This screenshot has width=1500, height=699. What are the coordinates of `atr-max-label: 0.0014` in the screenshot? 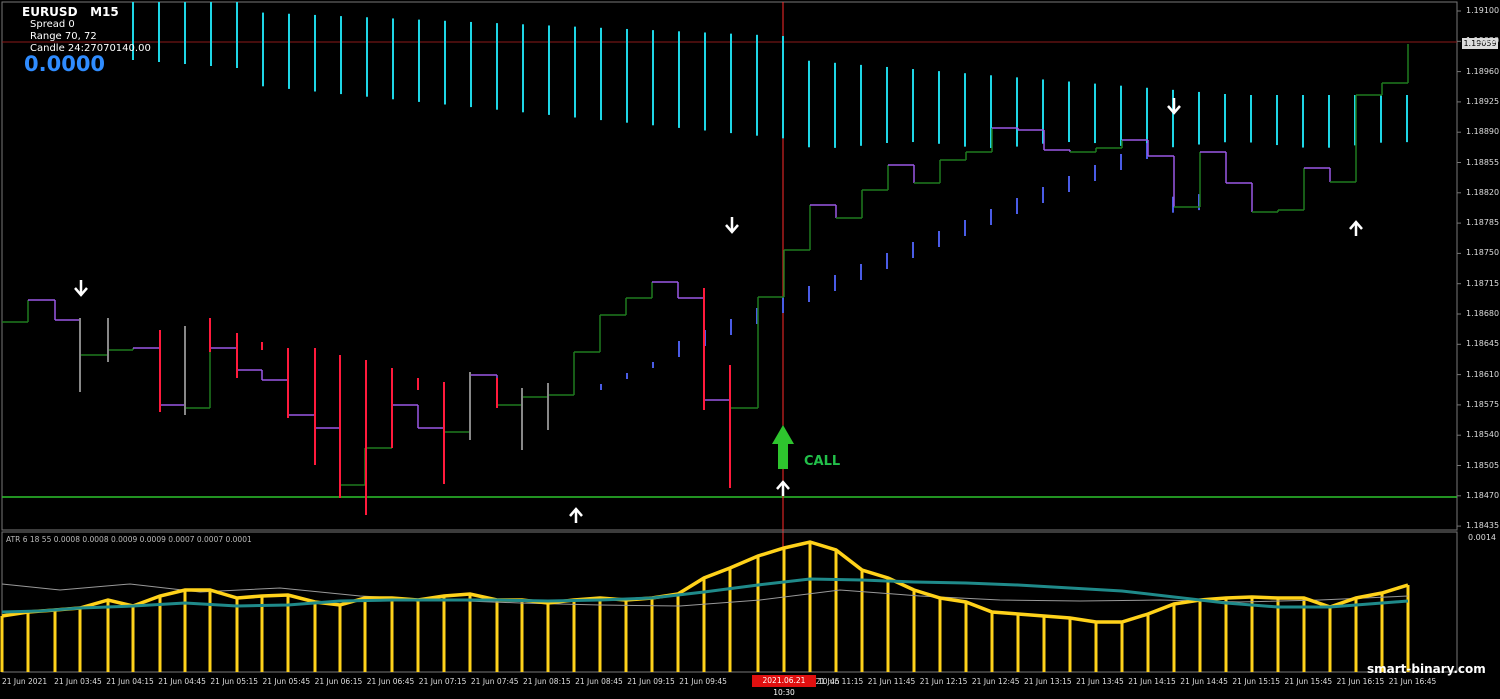 It's located at (1482, 537).